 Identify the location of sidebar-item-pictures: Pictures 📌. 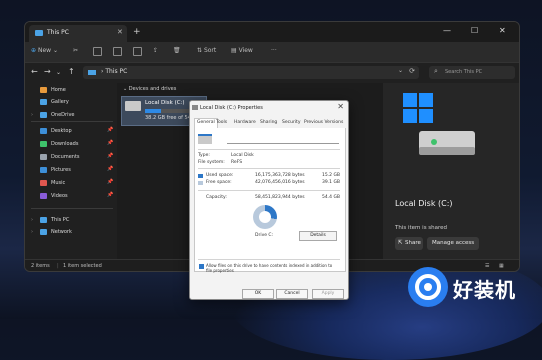
(73, 170).